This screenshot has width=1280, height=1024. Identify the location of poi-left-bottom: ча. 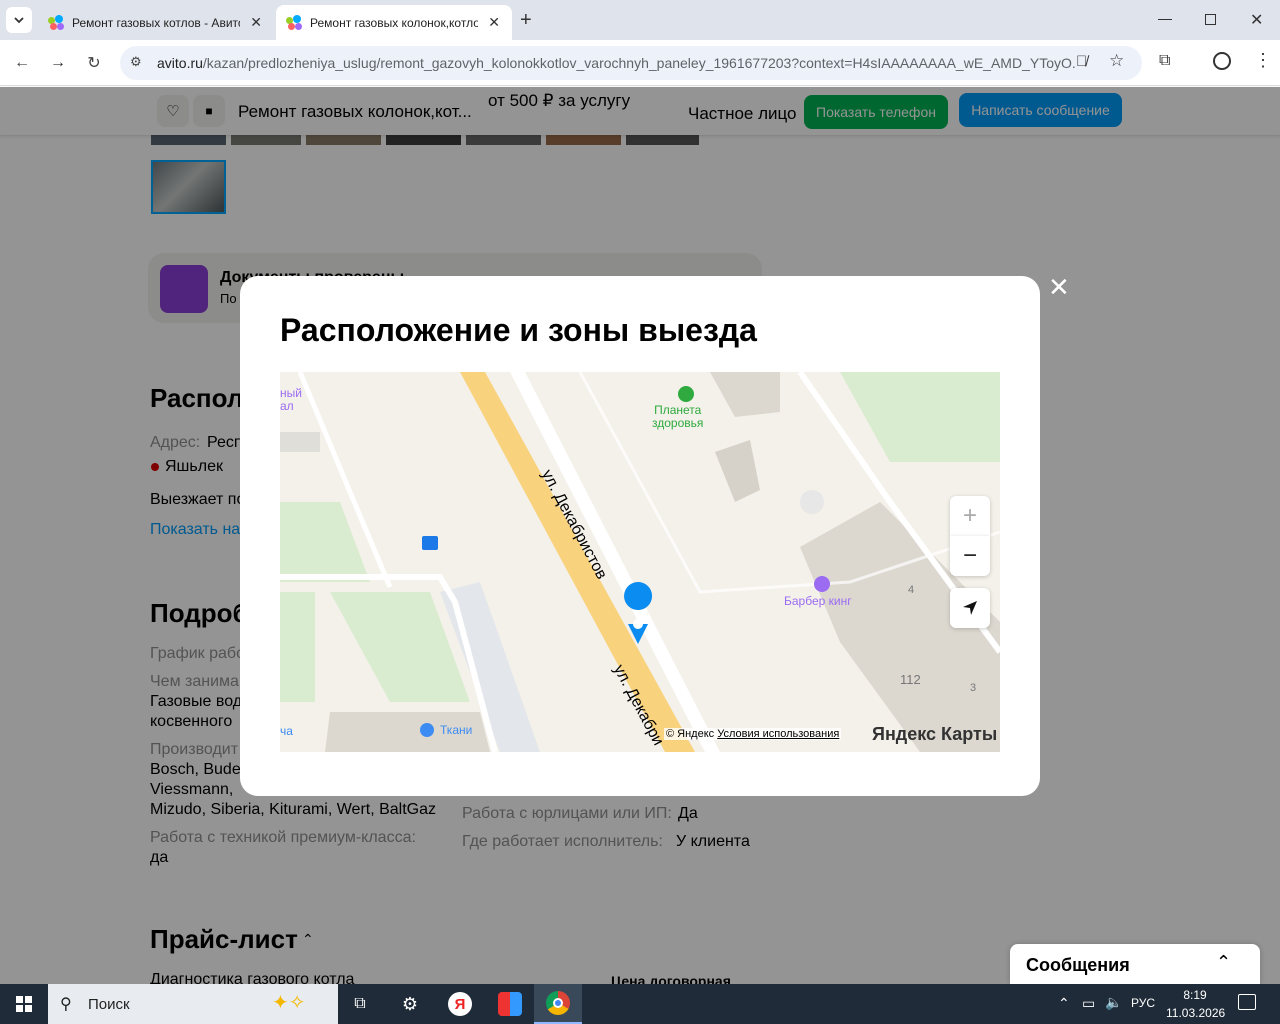
(286, 731).